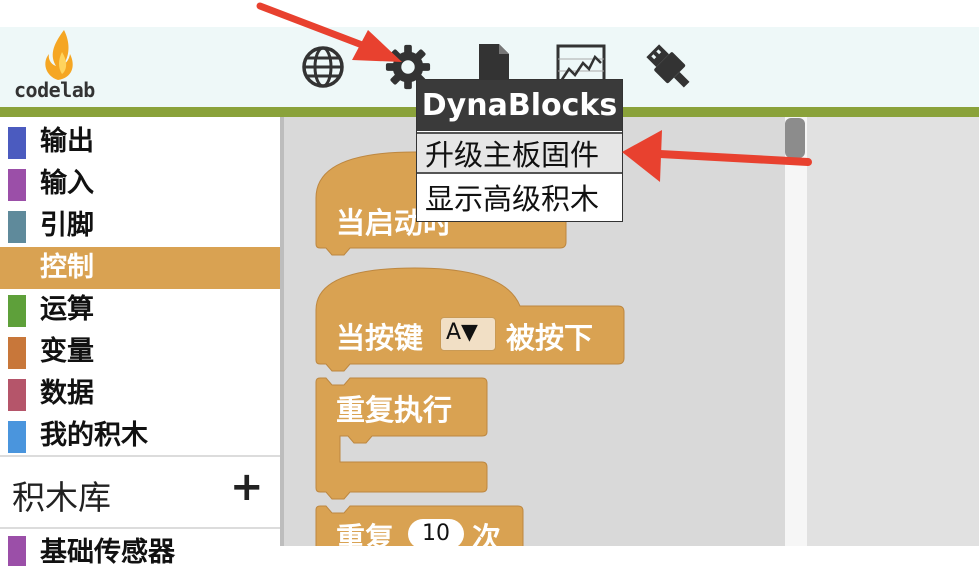 The width and height of the screenshot is (979, 569). Describe the element at coordinates (717, 156) in the screenshot. I see `annotation-arrow-upgrade` at that location.